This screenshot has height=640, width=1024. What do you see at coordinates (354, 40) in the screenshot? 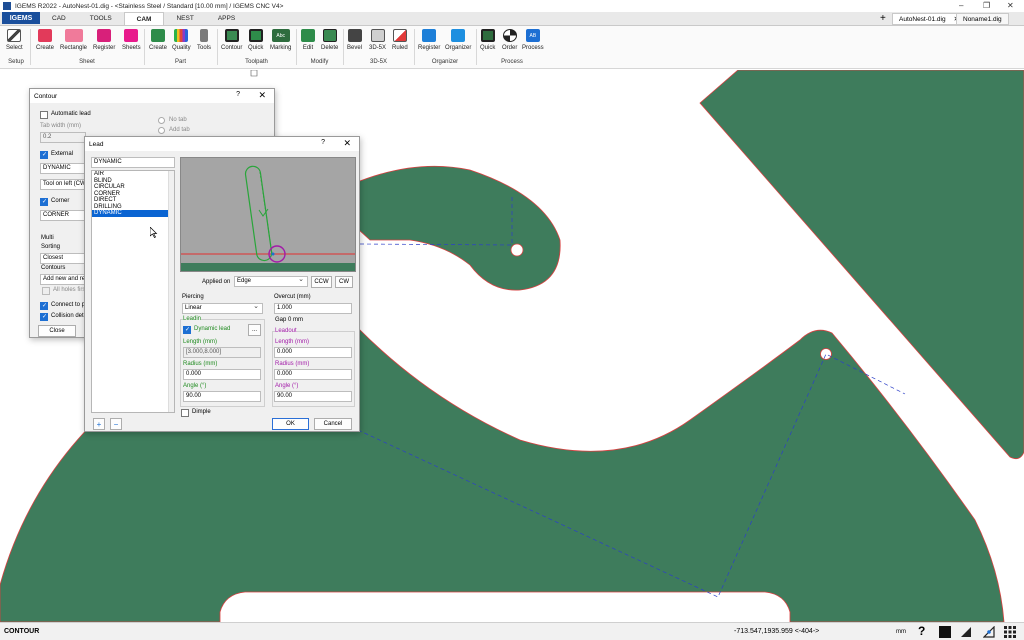
I see `bevel-button: Bevel` at bounding box center [354, 40].